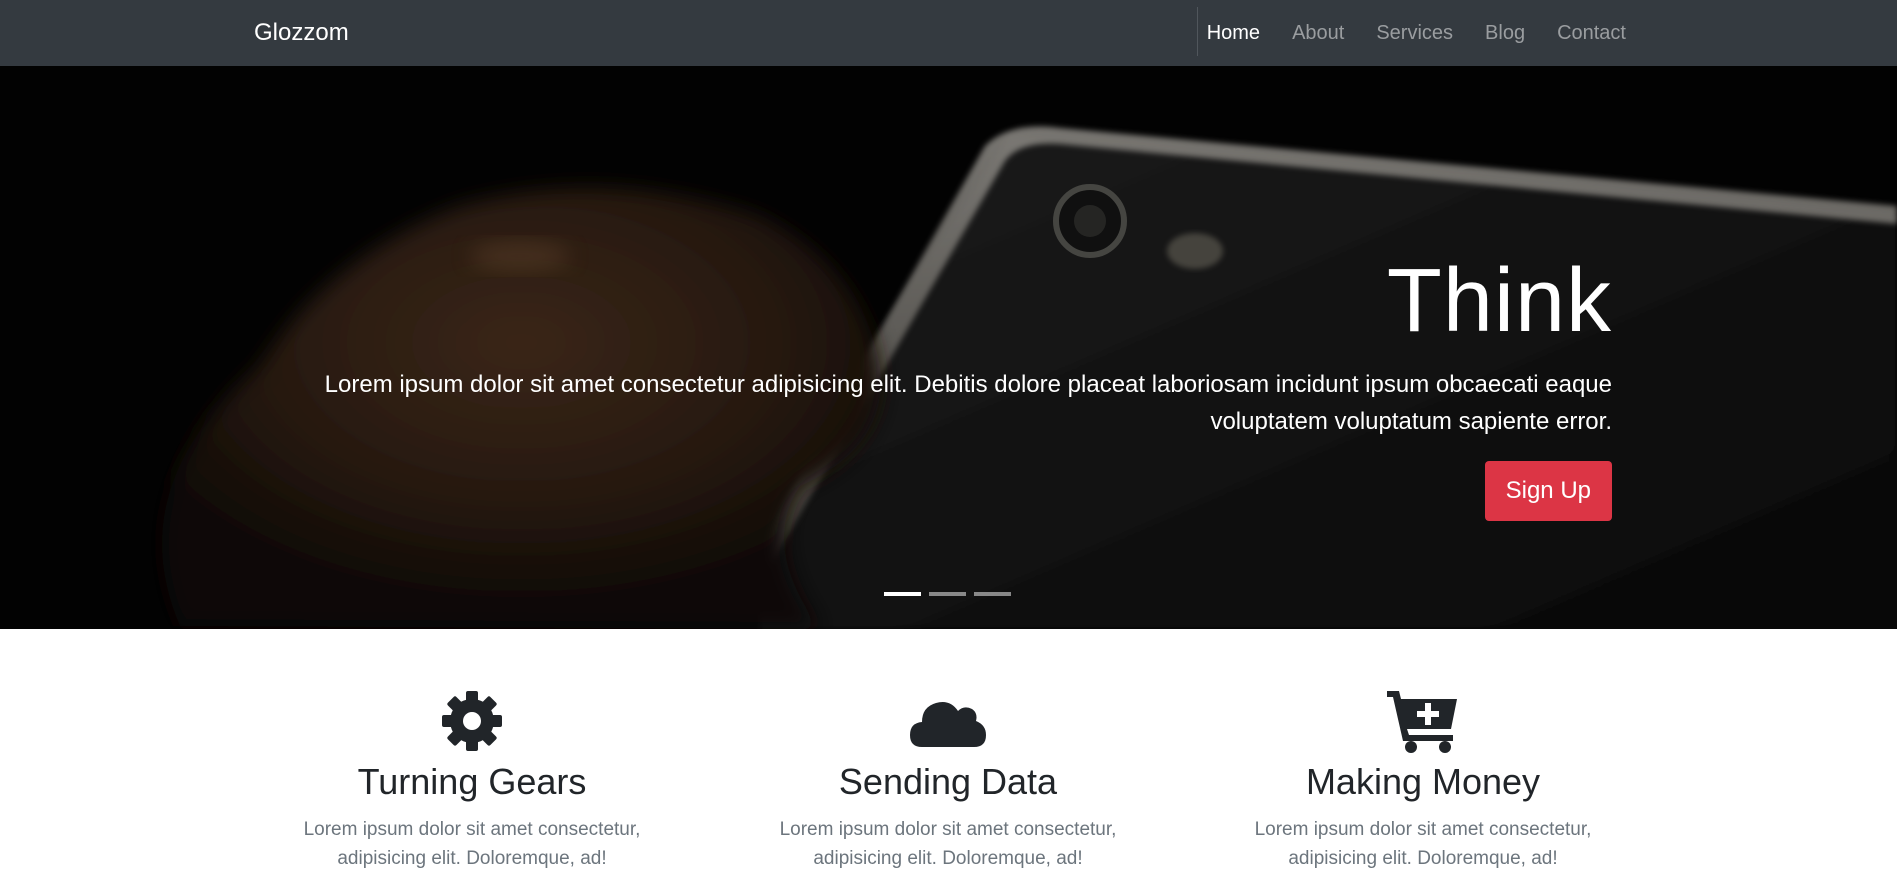 This screenshot has height=894, width=1897. I want to click on nav-link-home: Home, so click(1233, 33).